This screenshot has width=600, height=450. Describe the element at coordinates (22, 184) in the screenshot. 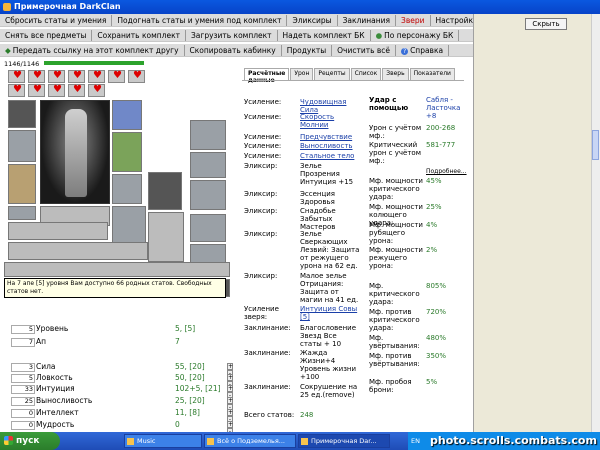

I see `armor-slot` at that location.